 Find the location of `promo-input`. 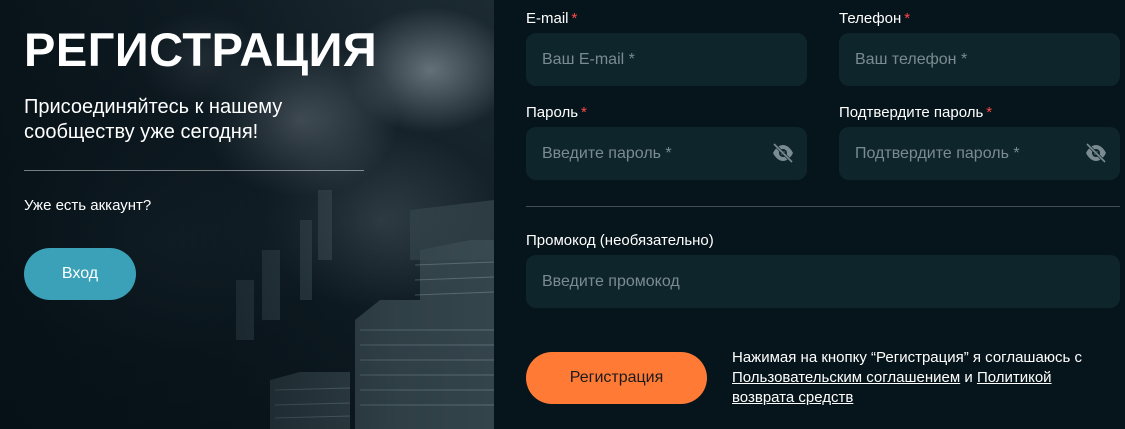

promo-input is located at coordinates (823, 281).